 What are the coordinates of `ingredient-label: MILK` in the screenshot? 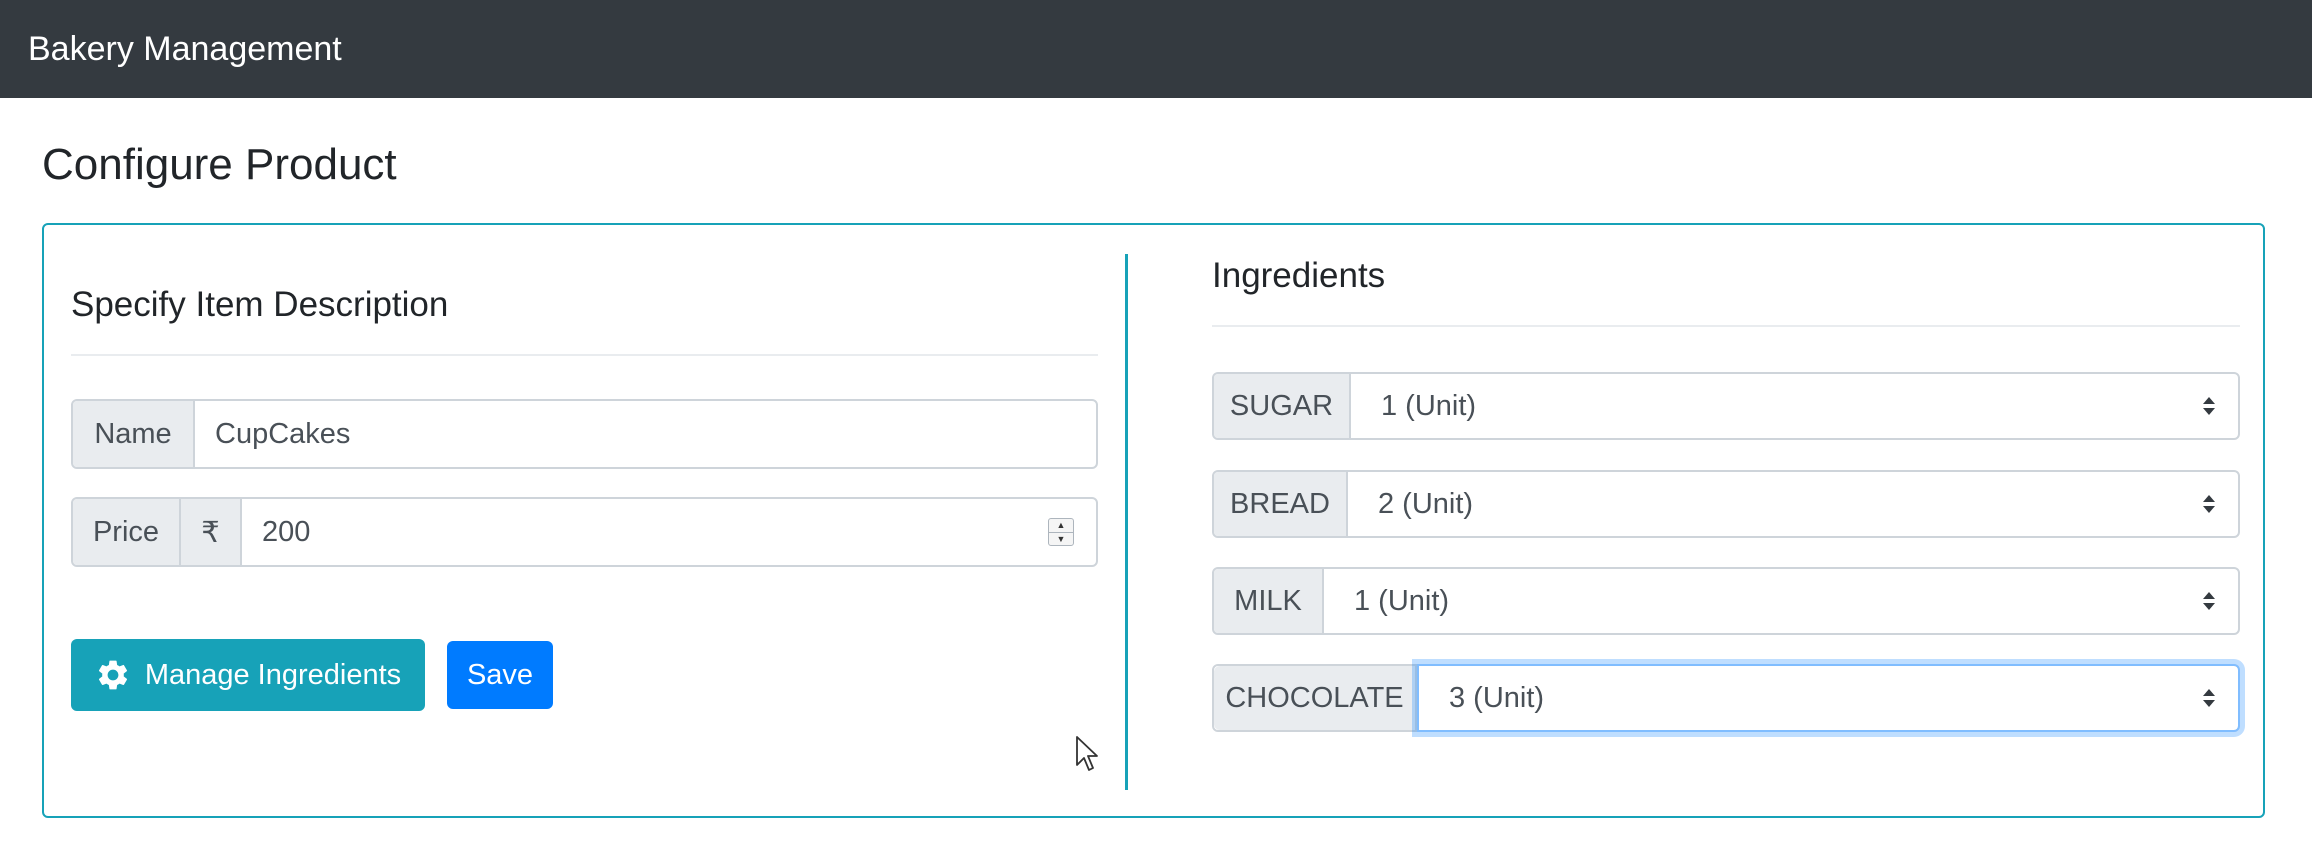 It's located at (1269, 601).